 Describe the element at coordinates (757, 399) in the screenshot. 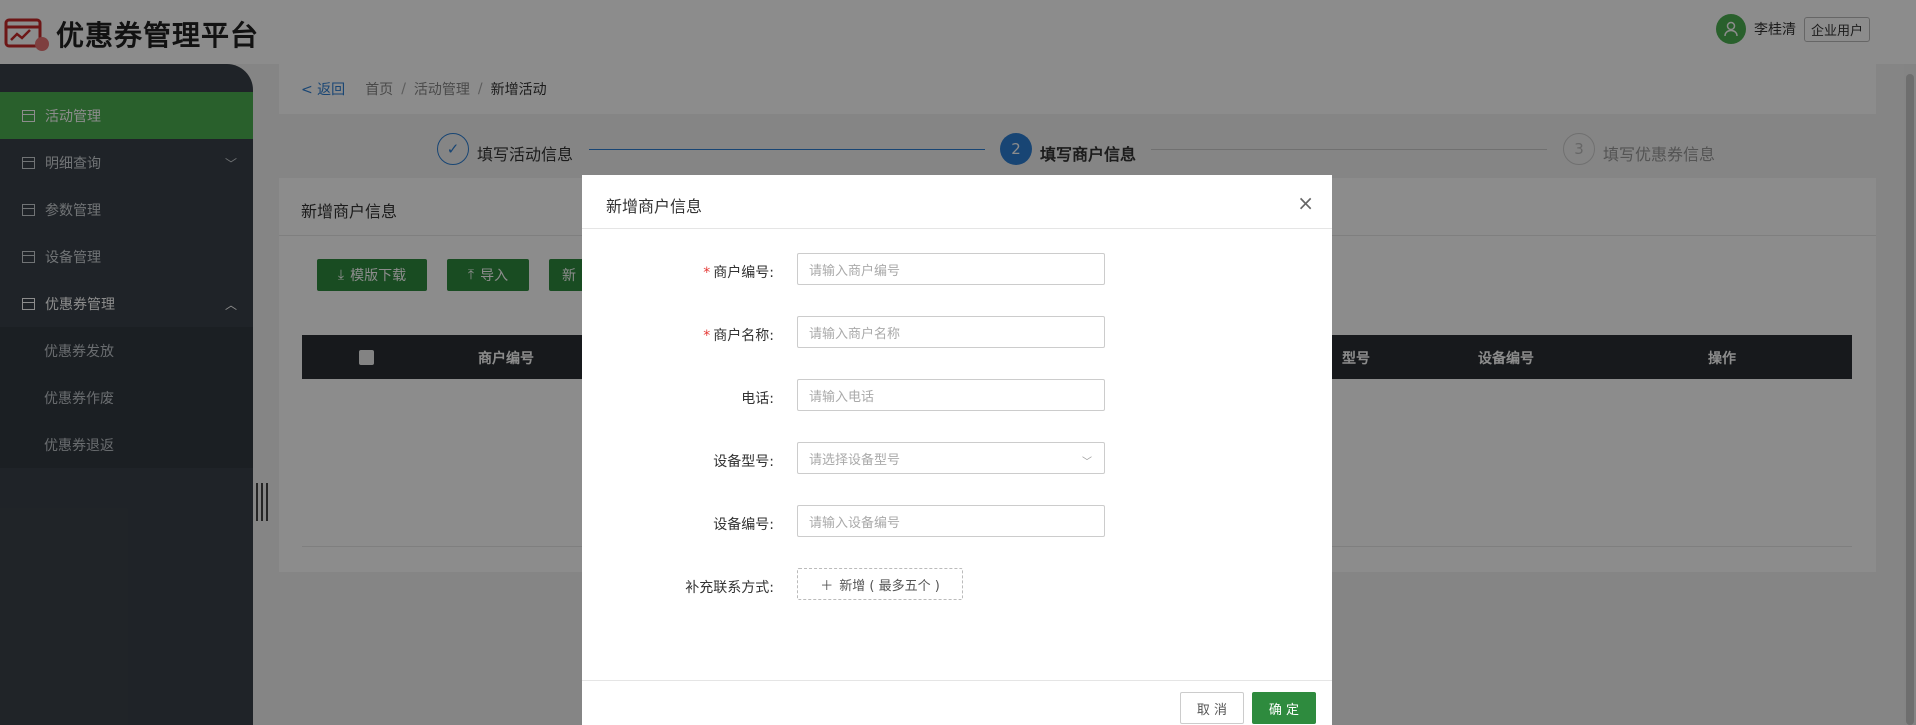

I see `field-label: 电话:` at that location.